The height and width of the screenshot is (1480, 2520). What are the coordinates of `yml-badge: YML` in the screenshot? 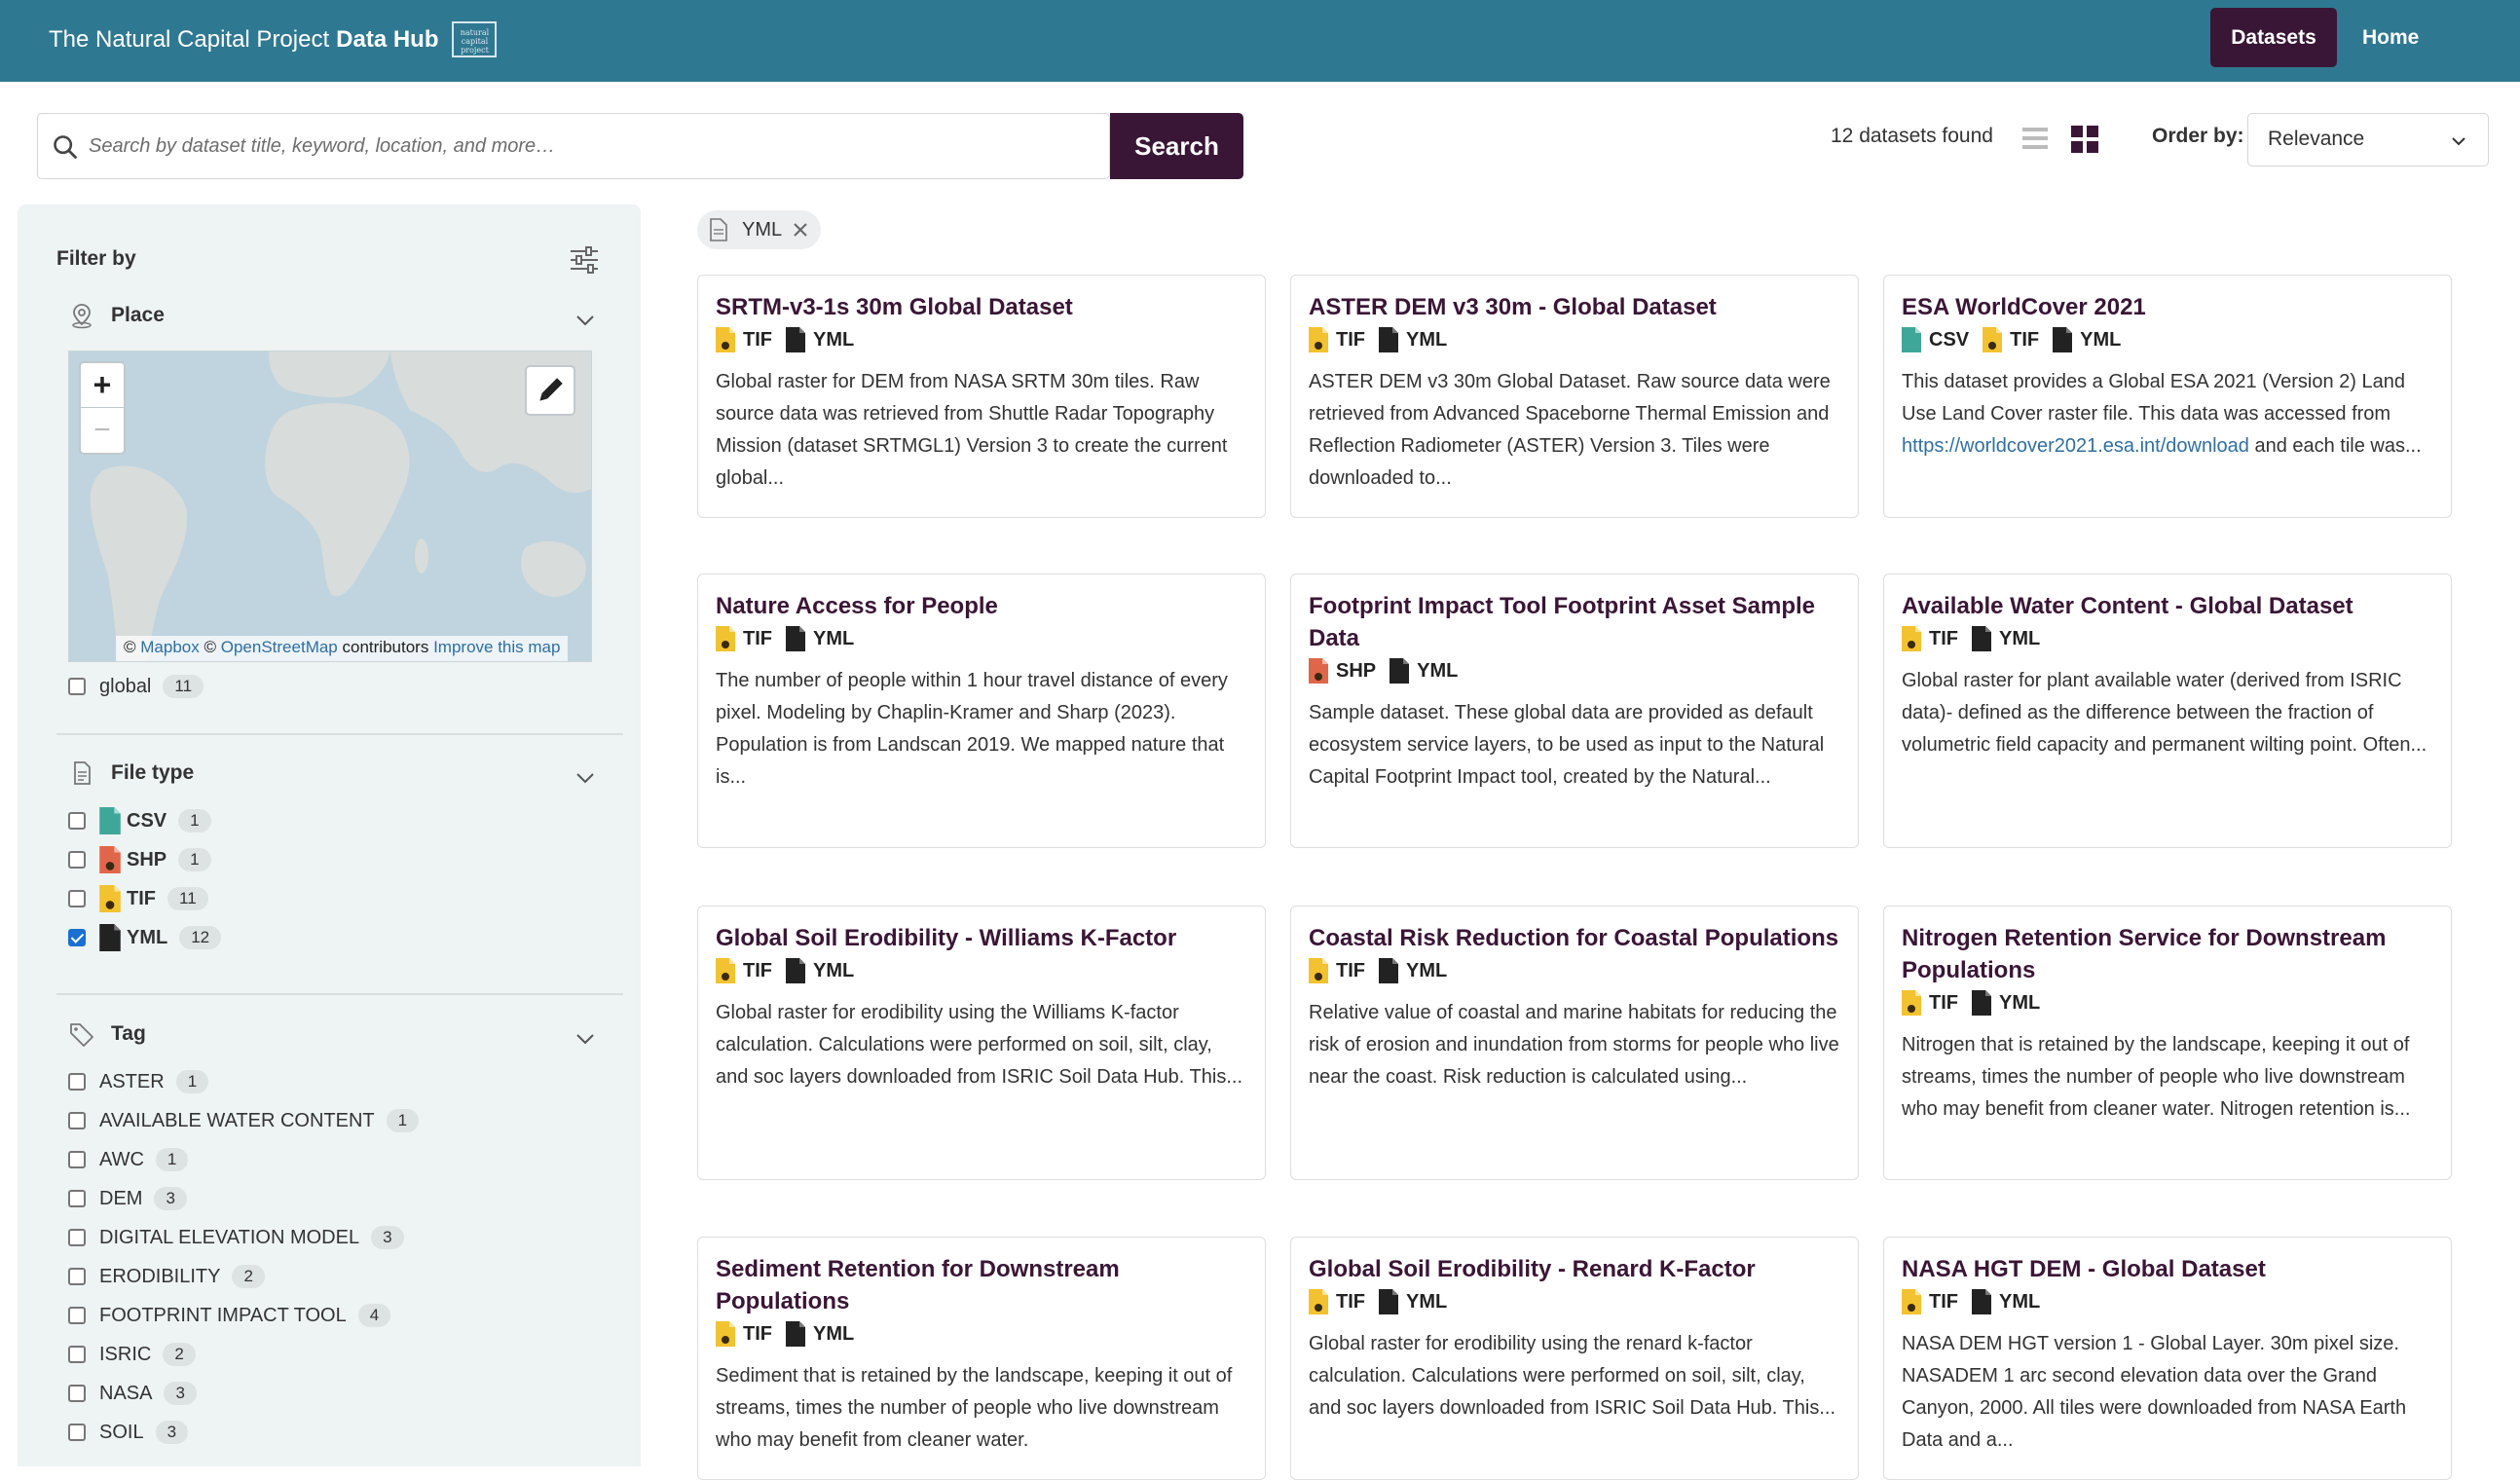 It's located at (820, 1334).